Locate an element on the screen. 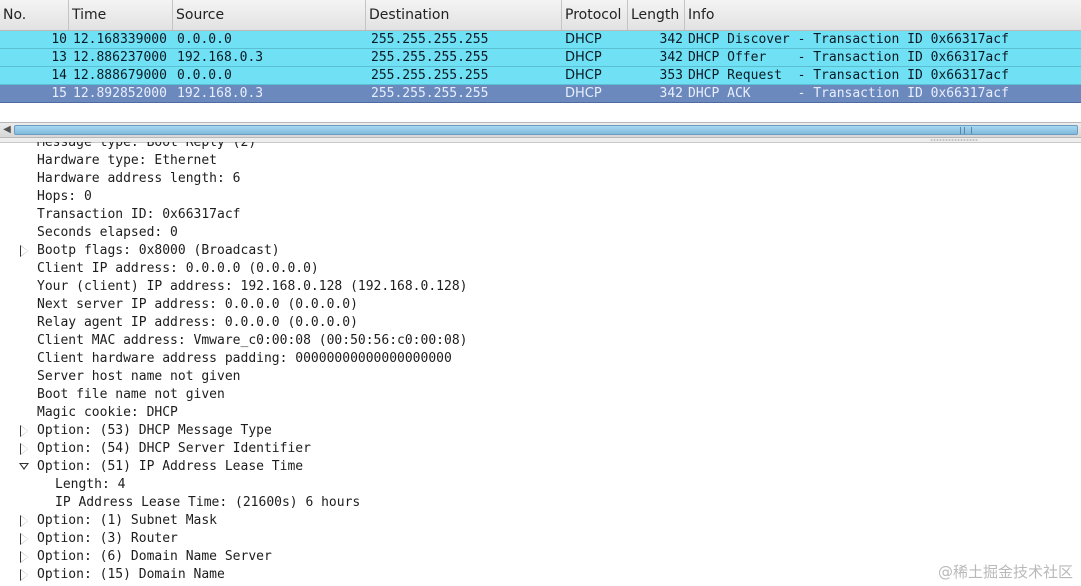 The width and height of the screenshot is (1081, 586). detail-text: Option: (6) Domain Name Server is located at coordinates (154, 556).